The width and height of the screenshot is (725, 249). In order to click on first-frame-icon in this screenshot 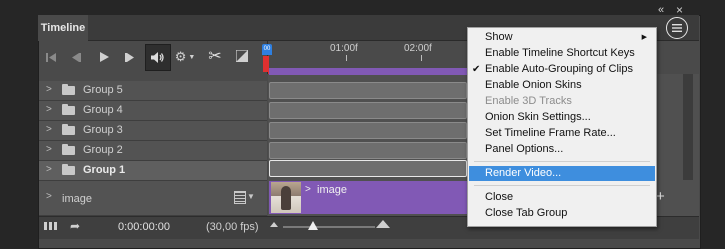, I will do `click(51, 57)`.